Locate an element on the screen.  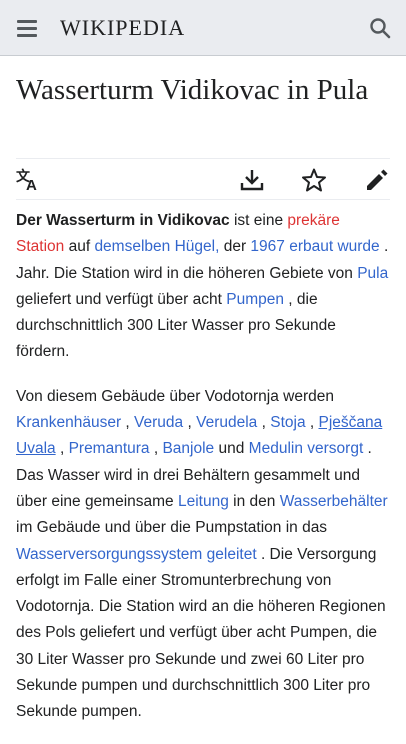
download-icon is located at coordinates (252, 180).